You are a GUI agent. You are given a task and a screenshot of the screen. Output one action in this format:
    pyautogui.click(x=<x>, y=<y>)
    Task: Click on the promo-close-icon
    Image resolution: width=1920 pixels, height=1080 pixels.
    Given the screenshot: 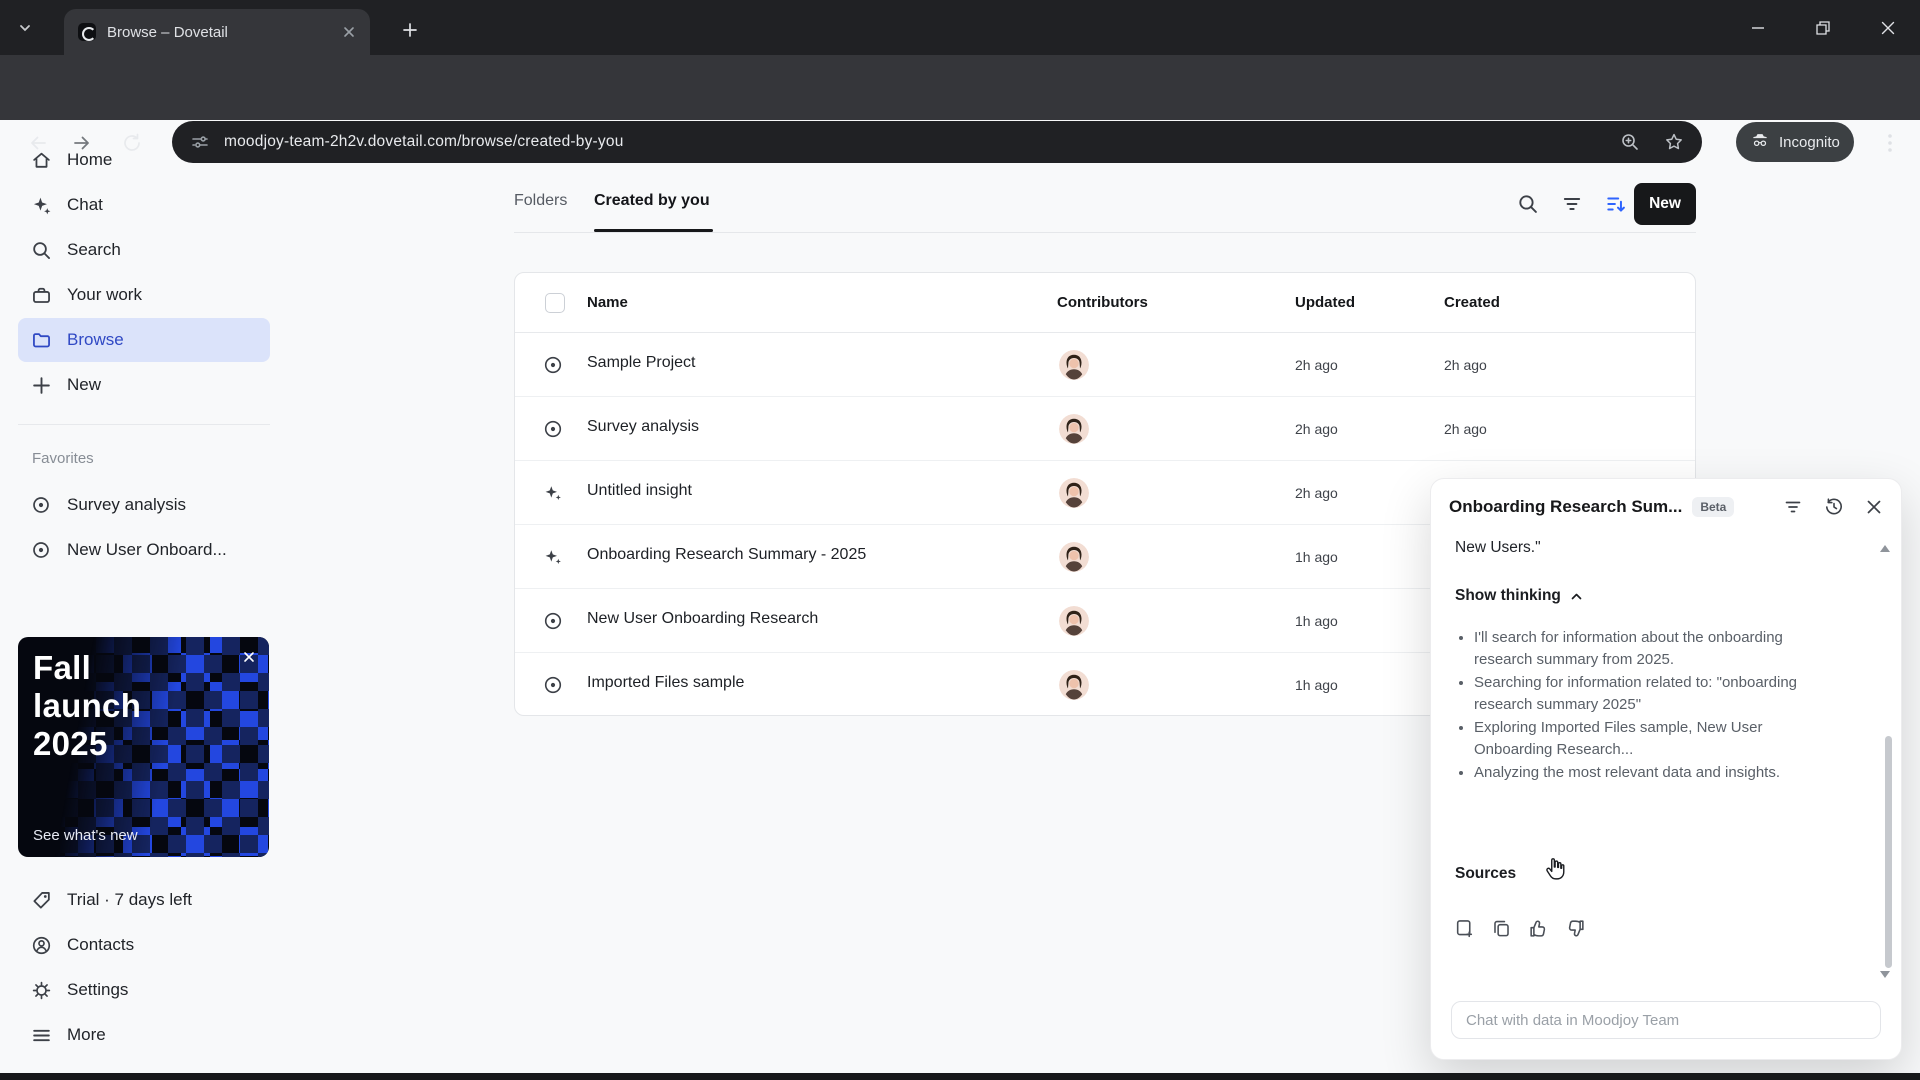 What is the action you would take?
    pyautogui.click(x=249, y=657)
    